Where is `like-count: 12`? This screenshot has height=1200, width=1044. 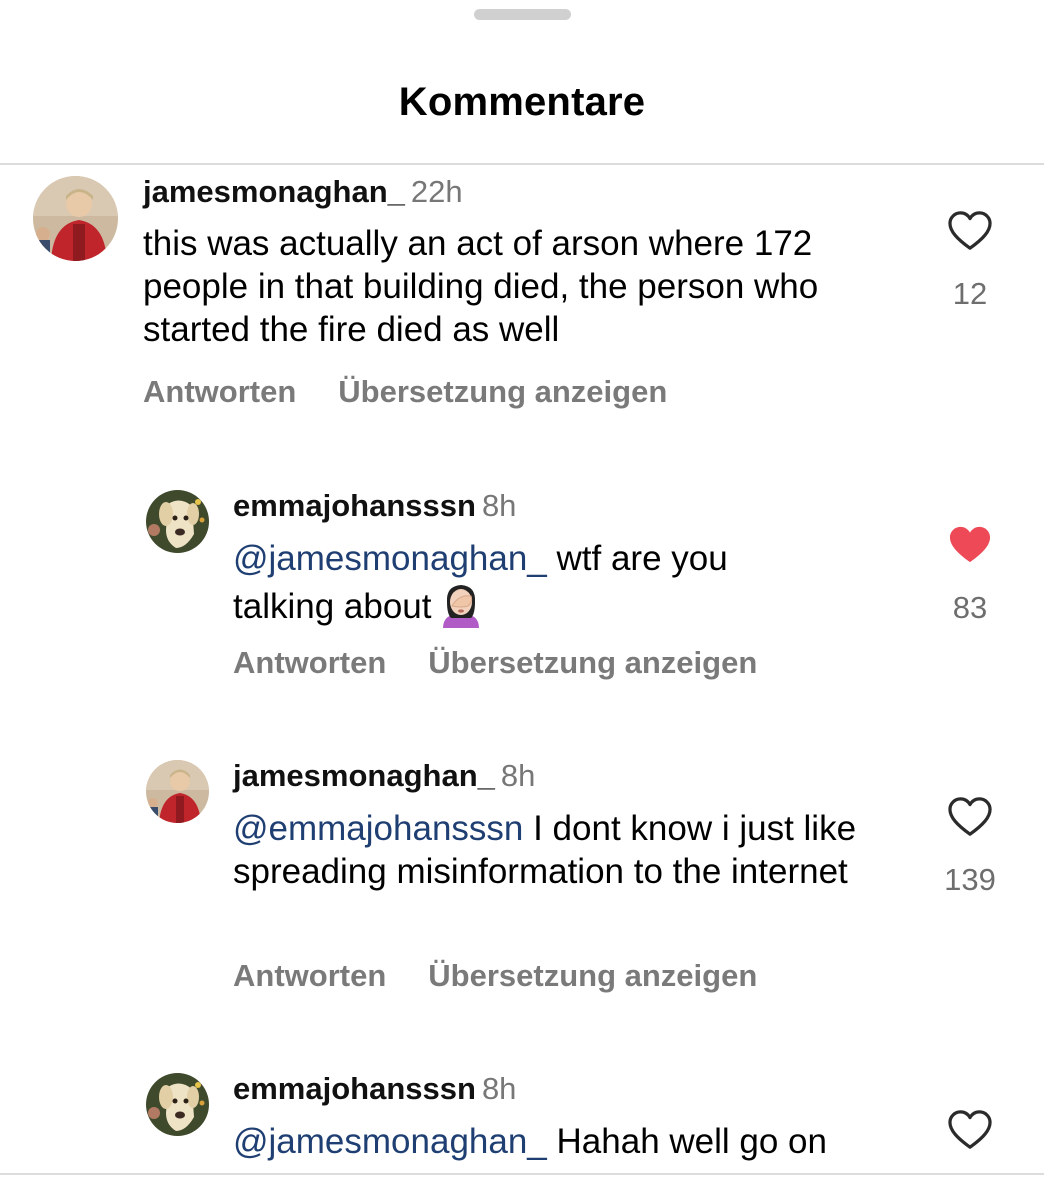
like-count: 12 is located at coordinates (970, 293).